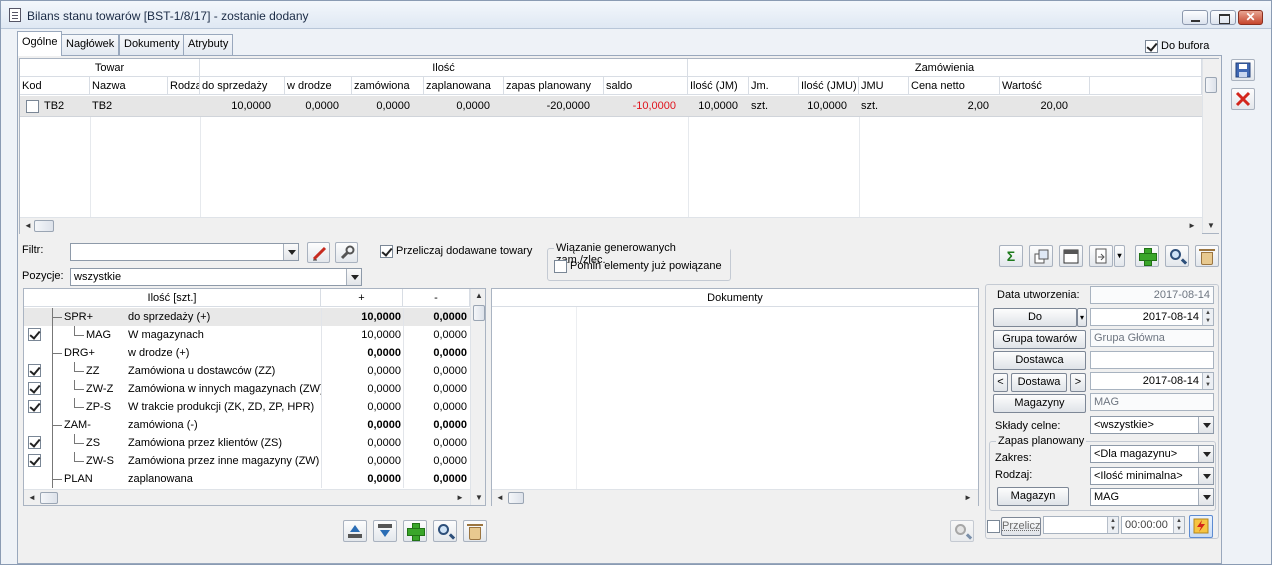  What do you see at coordinates (318, 252) in the screenshot?
I see `clear-filter-button` at bounding box center [318, 252].